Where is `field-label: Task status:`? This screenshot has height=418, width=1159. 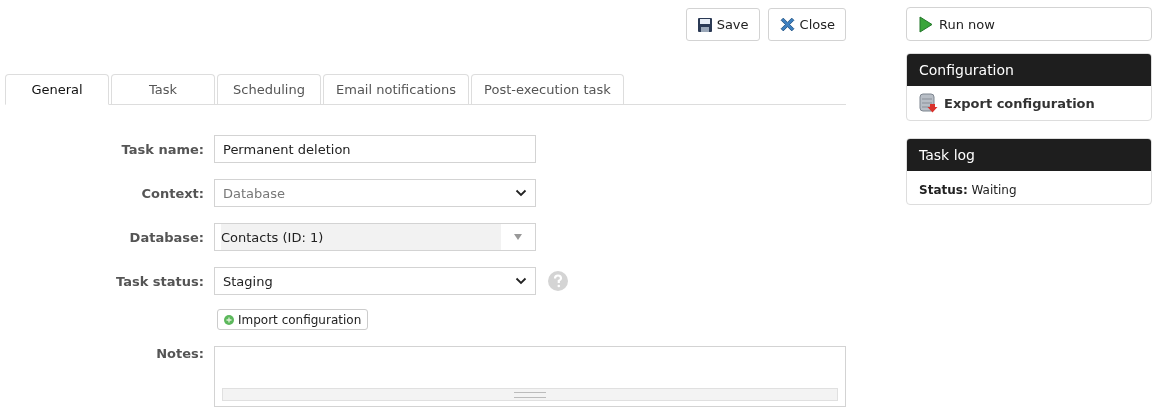
field-label: Task status: is located at coordinates (159, 281).